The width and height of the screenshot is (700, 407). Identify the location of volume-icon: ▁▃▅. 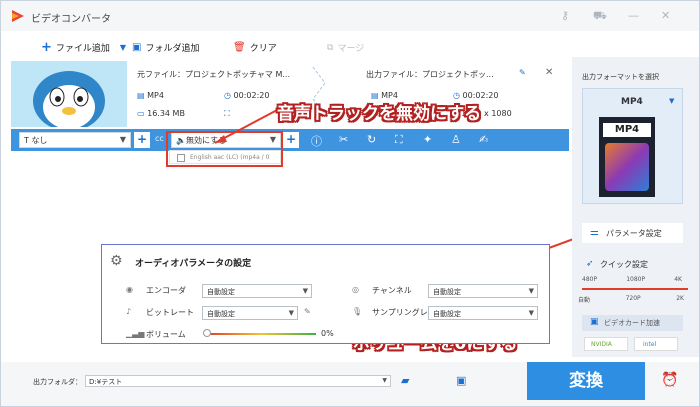
(135, 333).